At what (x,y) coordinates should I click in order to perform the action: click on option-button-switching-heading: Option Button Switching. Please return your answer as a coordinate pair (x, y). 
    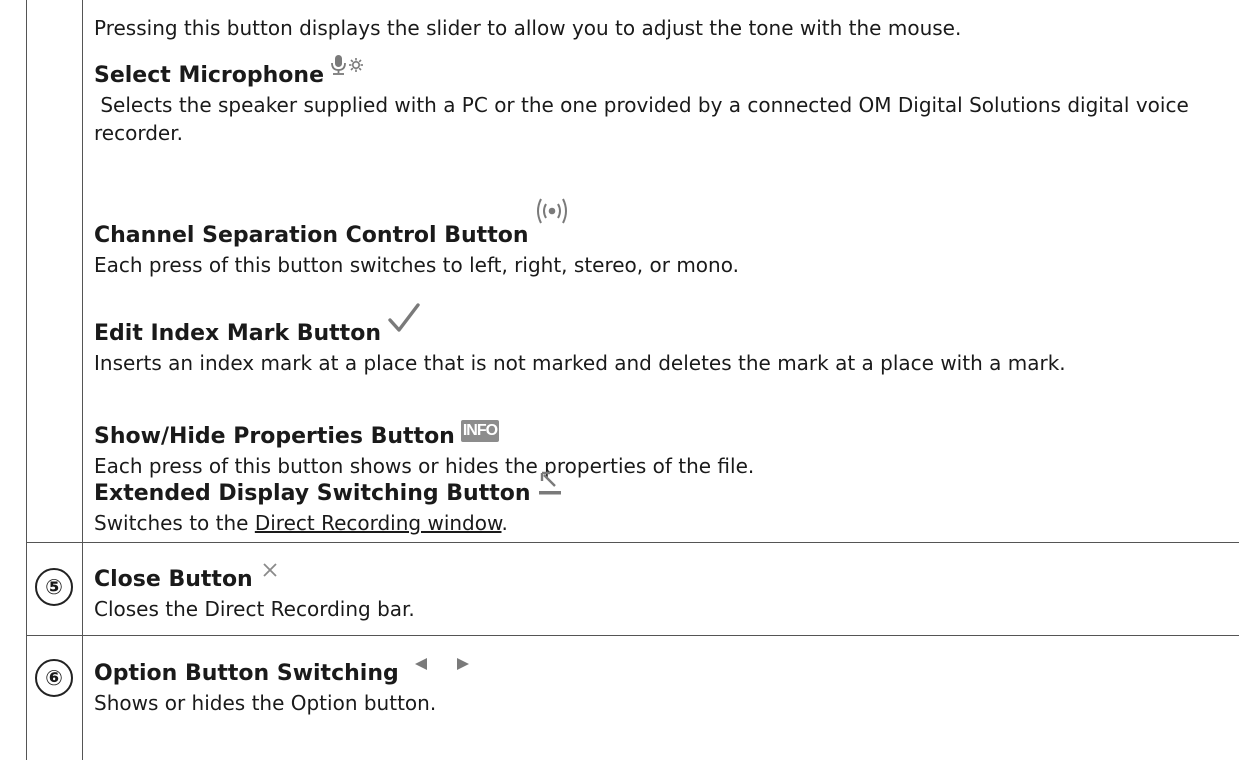
    Looking at the image, I should click on (660, 669).